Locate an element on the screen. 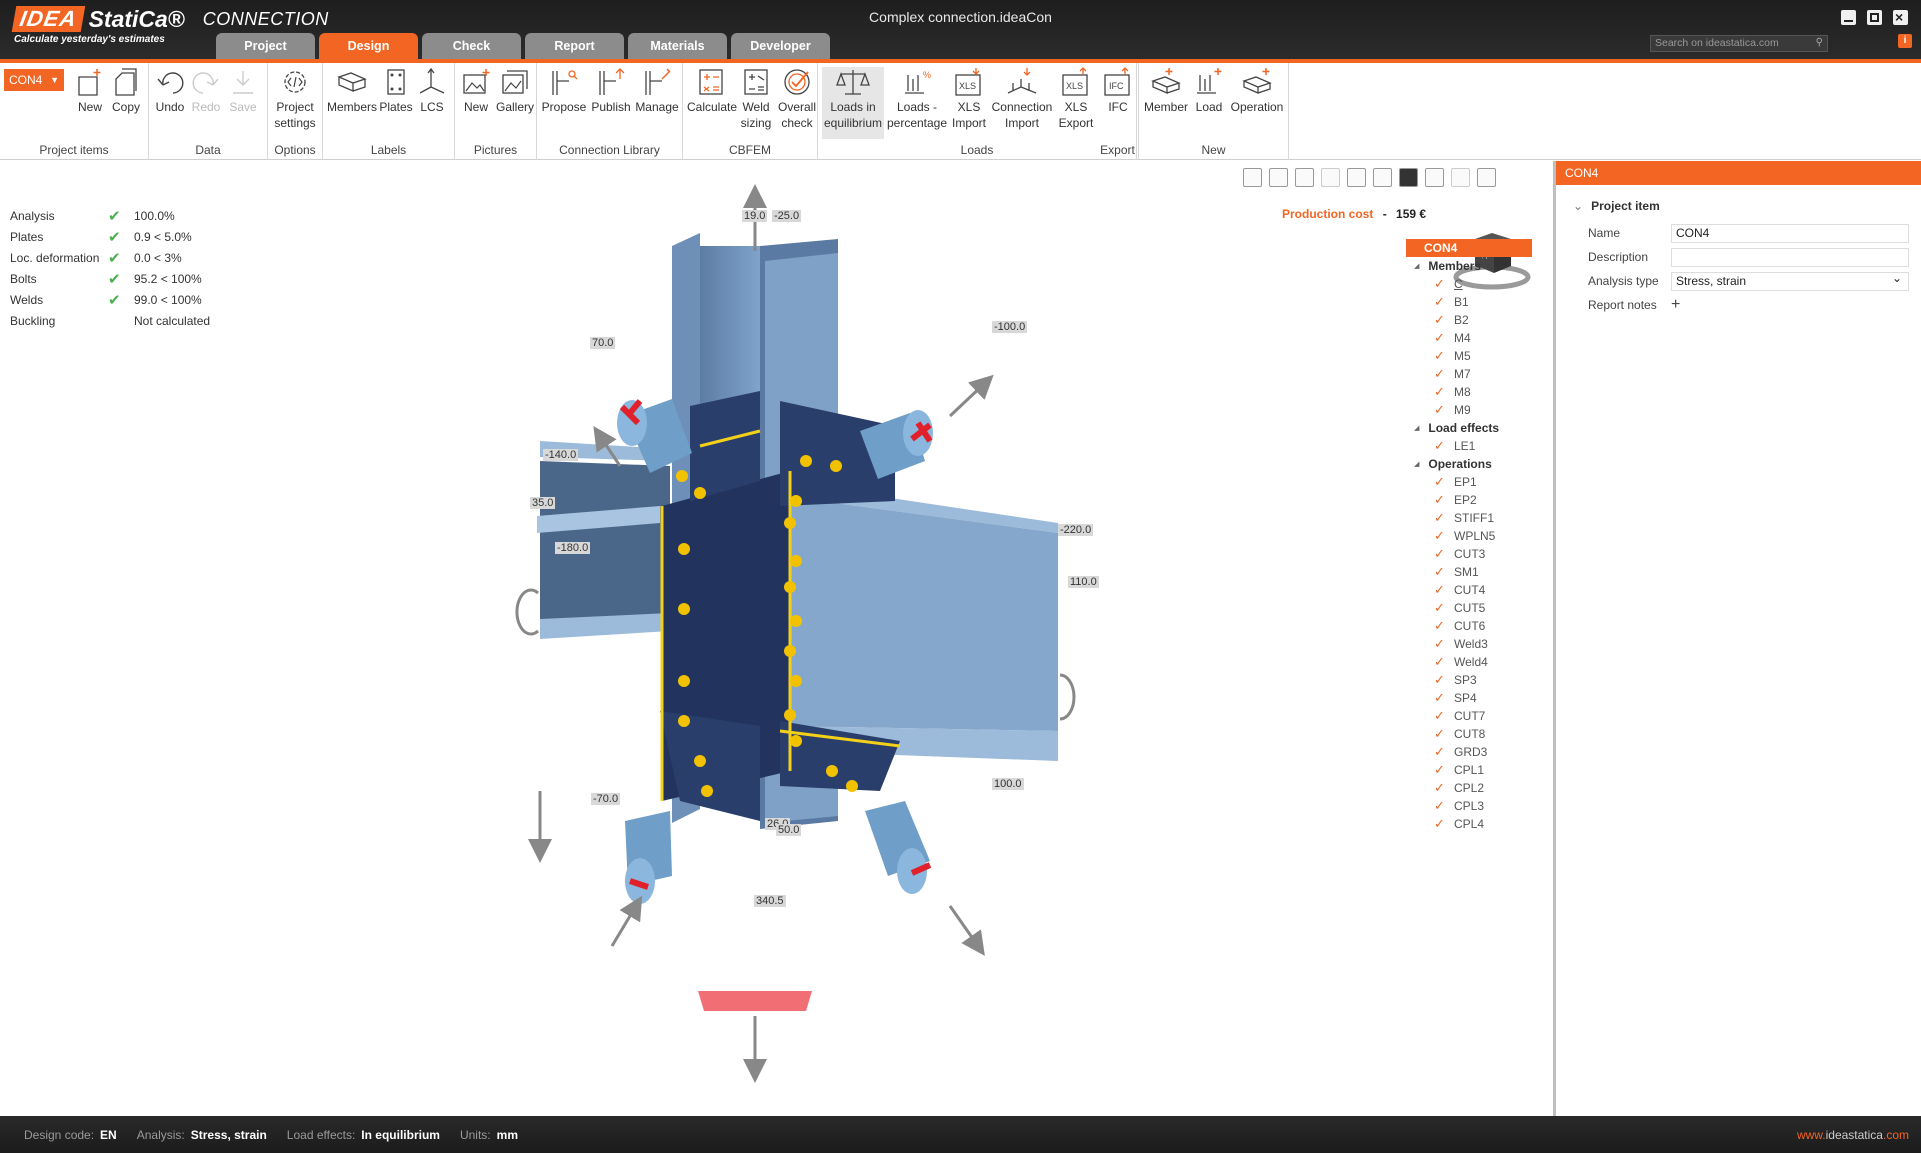 This screenshot has height=1153, width=1921. add-member-button: Member is located at coordinates (1166, 91).